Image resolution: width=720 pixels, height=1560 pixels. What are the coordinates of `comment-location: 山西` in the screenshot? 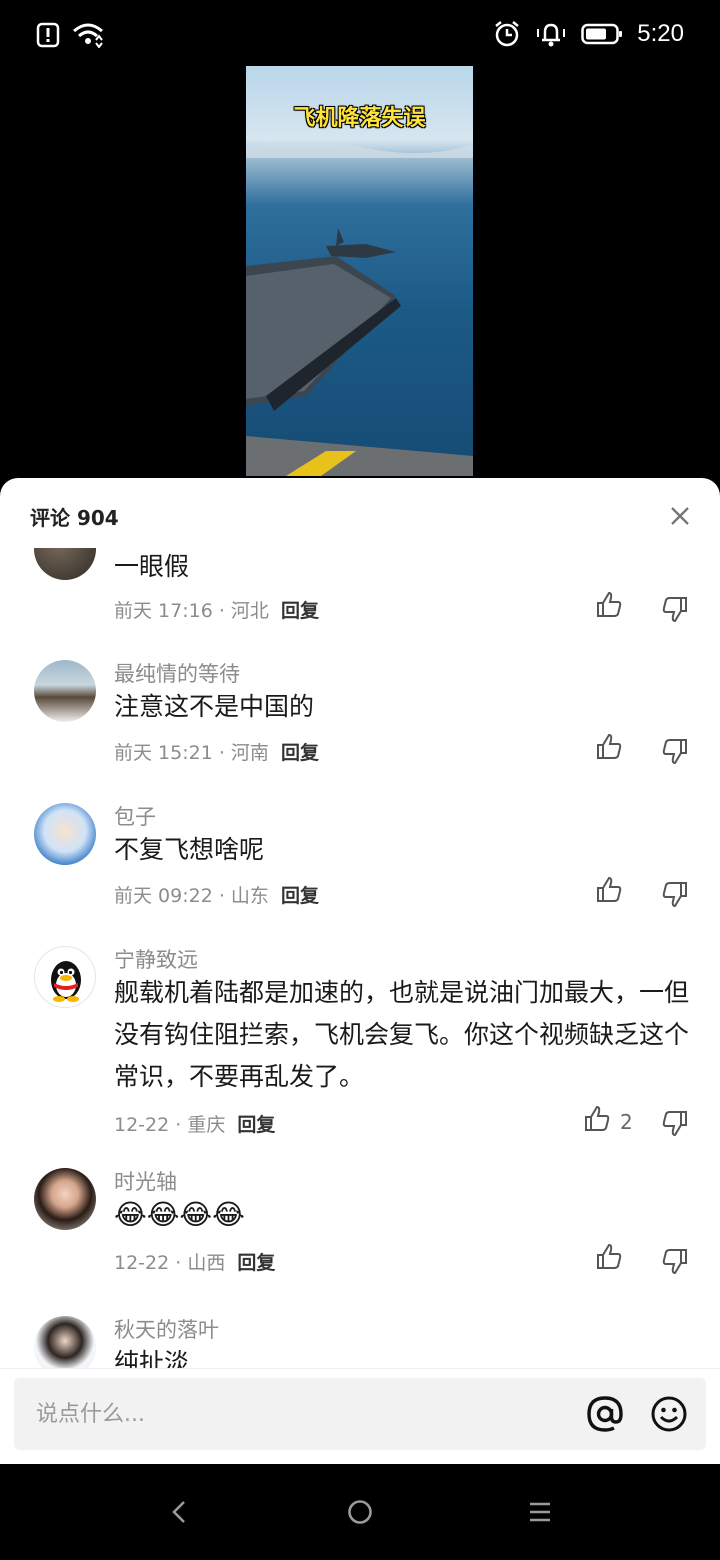 It's located at (206, 1263).